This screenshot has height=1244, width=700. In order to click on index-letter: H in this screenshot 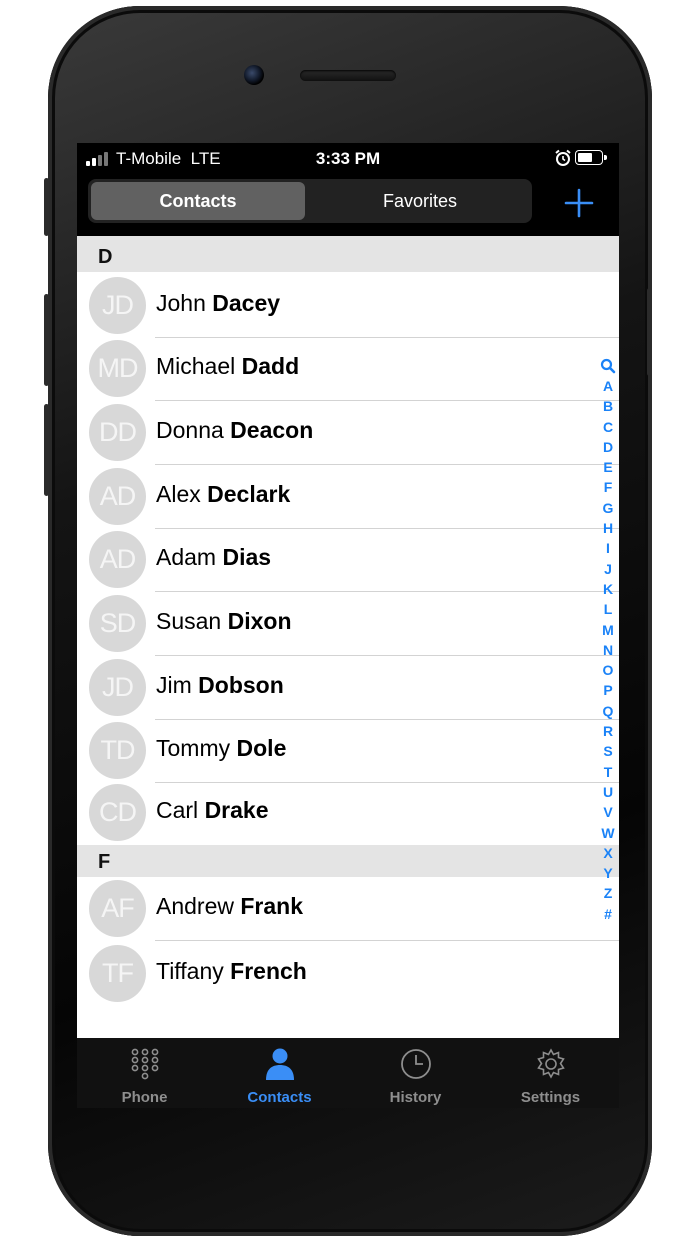, I will do `click(608, 528)`.